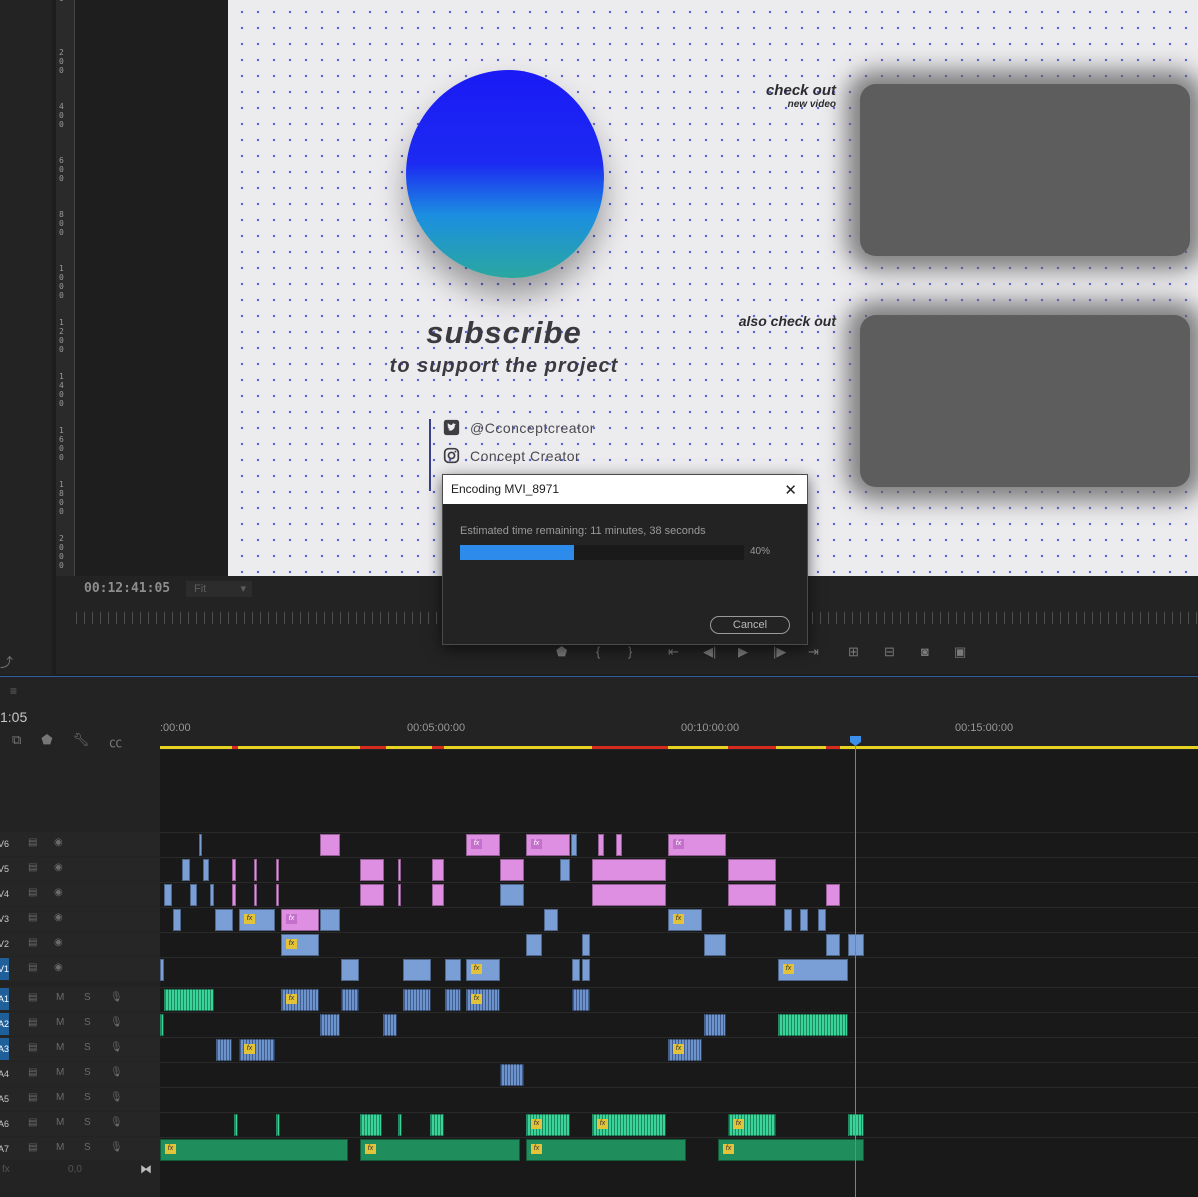 The width and height of the screenshot is (1198, 1197). I want to click on track-header: A4 ▤ M S 🎙︎, so click(80, 1074).